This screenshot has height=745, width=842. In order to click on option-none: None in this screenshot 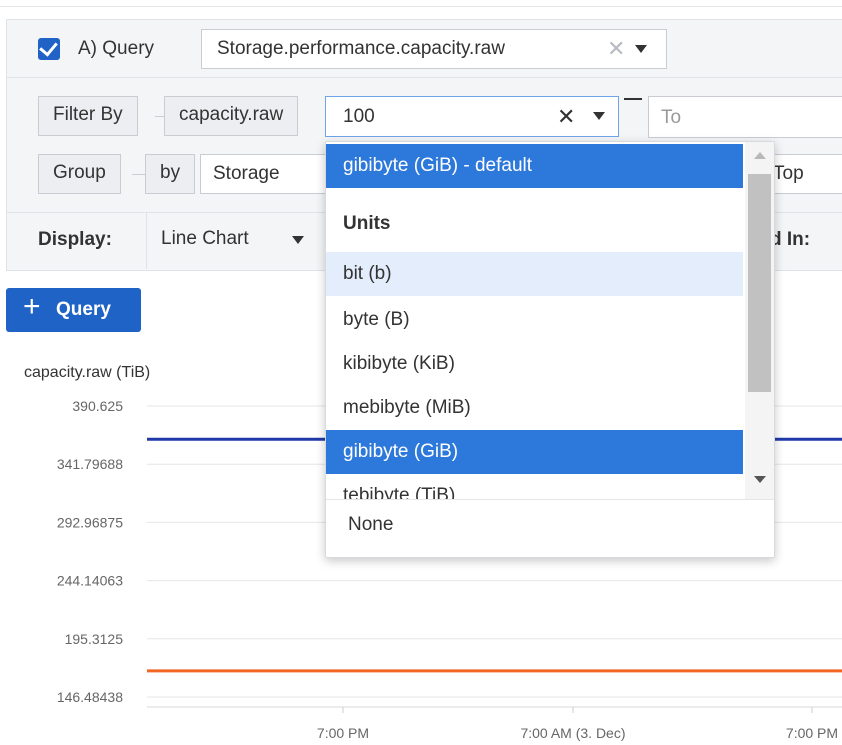, I will do `click(370, 525)`.